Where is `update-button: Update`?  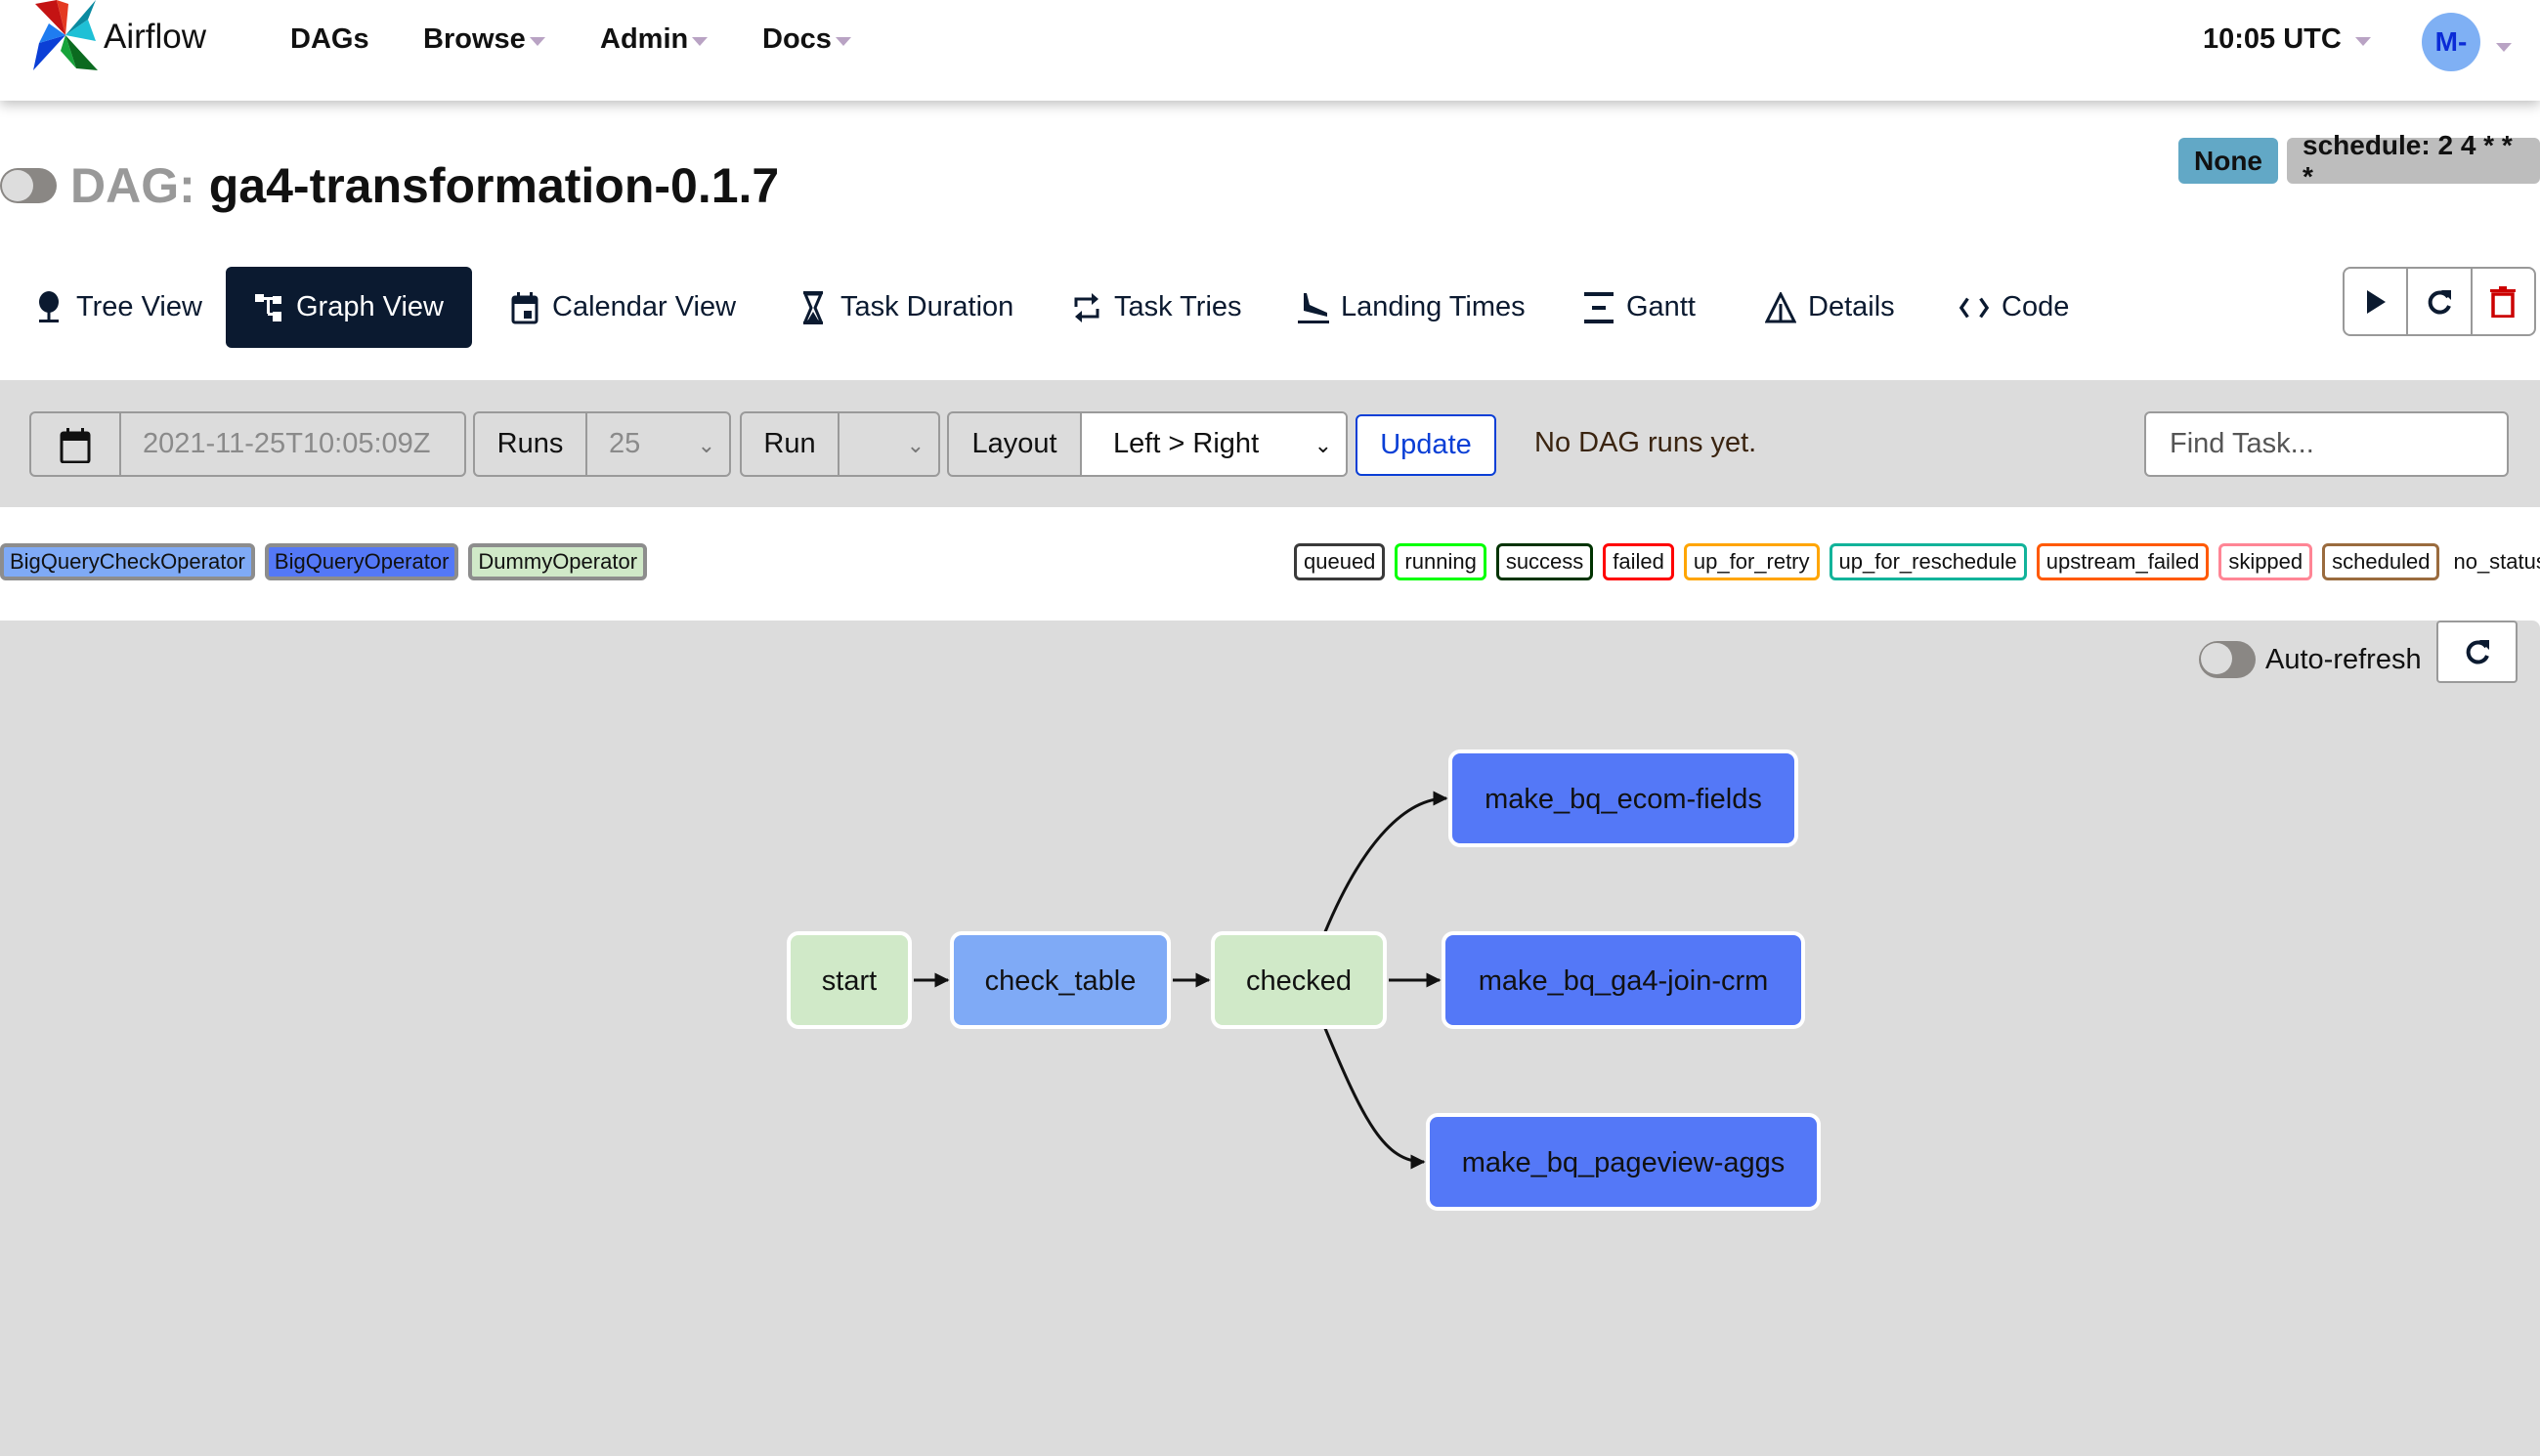 update-button: Update is located at coordinates (1426, 445).